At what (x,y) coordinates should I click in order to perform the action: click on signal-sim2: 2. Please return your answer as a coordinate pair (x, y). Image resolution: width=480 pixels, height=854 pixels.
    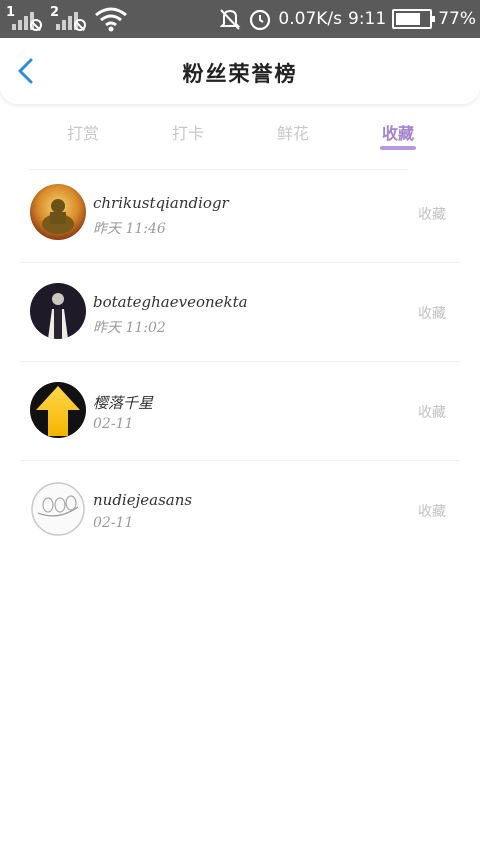
    Looking at the image, I should click on (68, 18).